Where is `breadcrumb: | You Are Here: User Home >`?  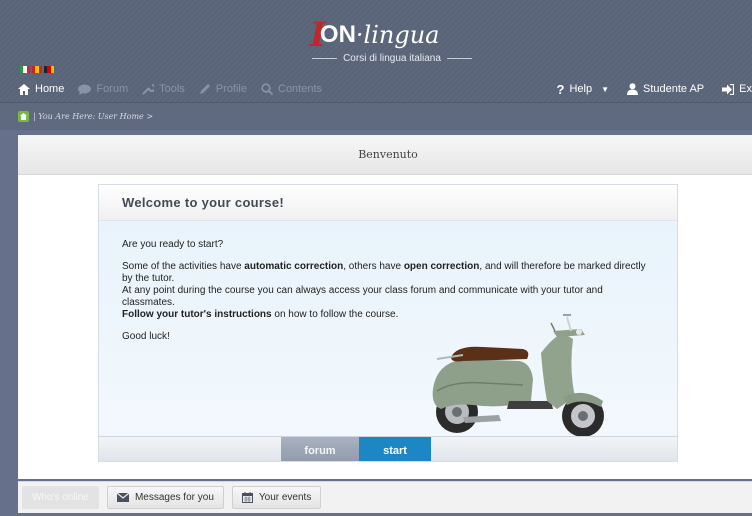
breadcrumb: | You Are Here: User Home > is located at coordinates (376, 116).